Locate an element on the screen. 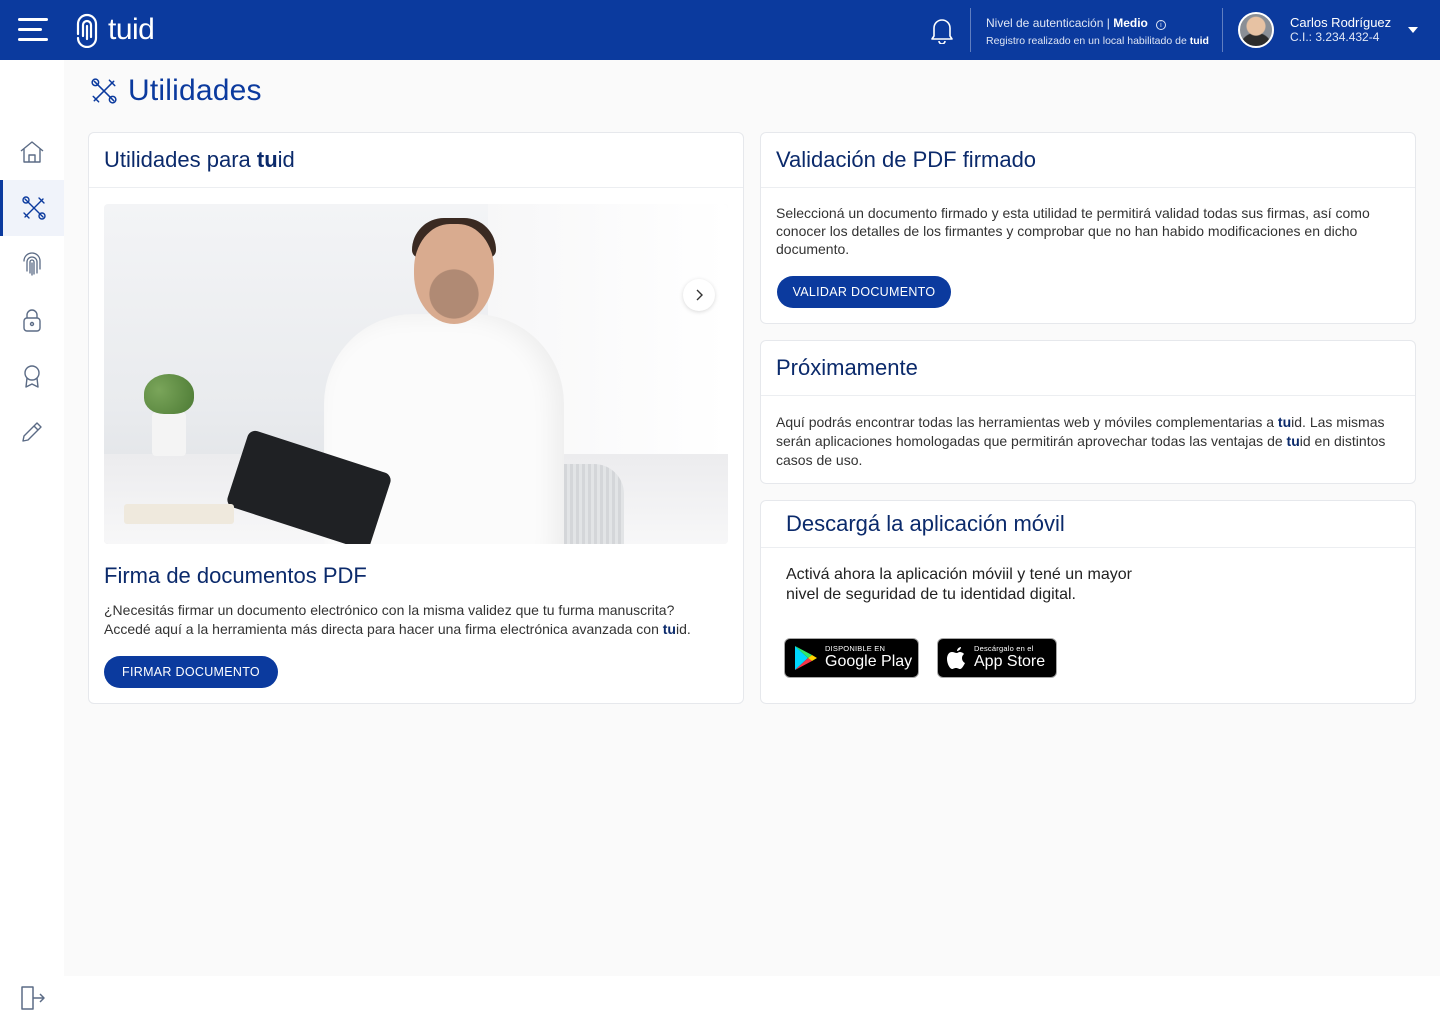 This screenshot has height=1024, width=1440. apple-icon is located at coordinates (956, 658).